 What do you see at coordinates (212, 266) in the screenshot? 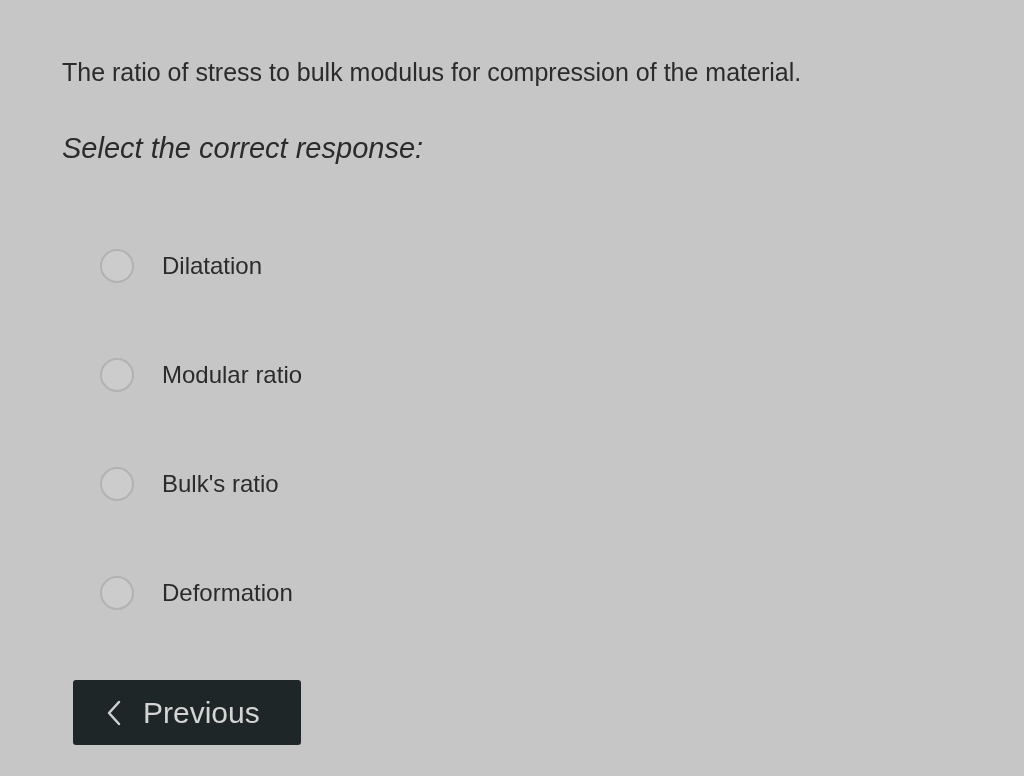
I see `option-label: Dilatation` at bounding box center [212, 266].